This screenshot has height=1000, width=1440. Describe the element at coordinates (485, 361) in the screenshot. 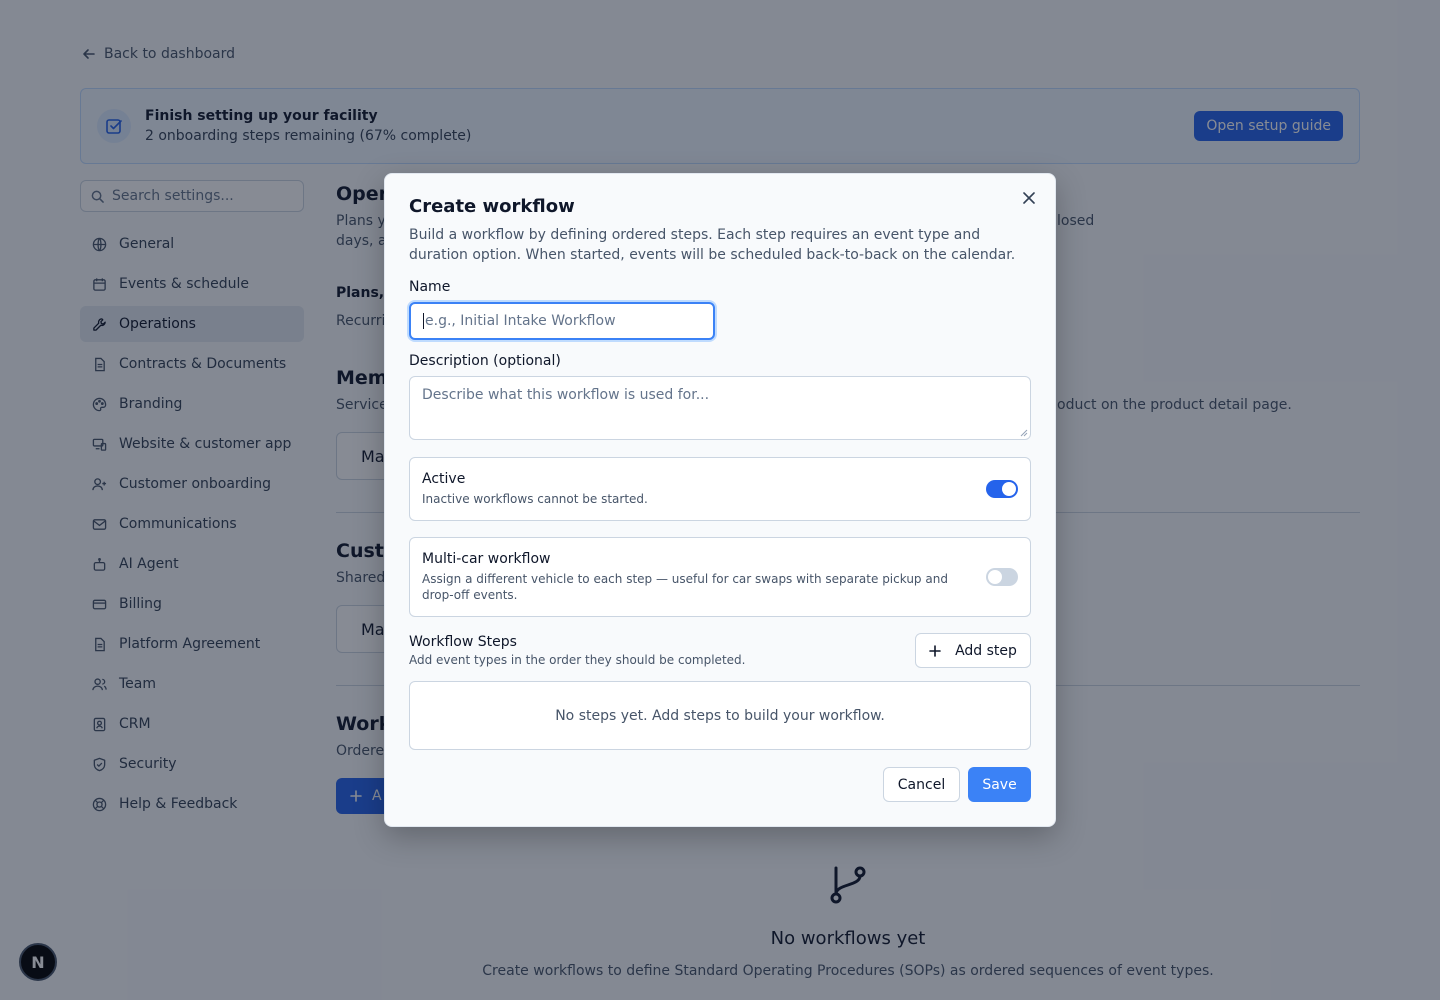

I see `description-label: Description (optional)` at that location.